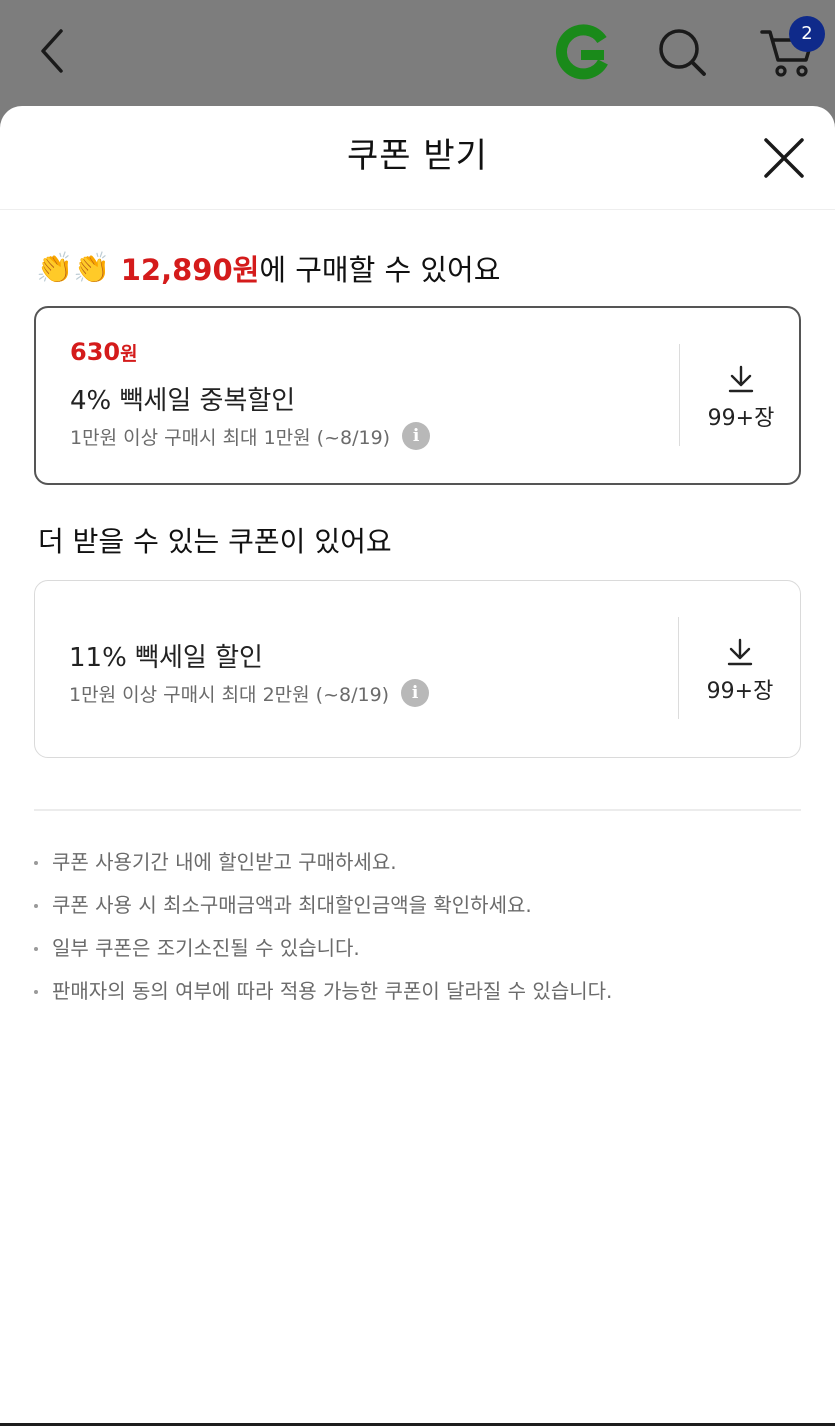 The height and width of the screenshot is (1426, 835). I want to click on coupon-condition-text: 1만원 이상 구매시 최대 2만원 (~8/19), so click(229, 694).